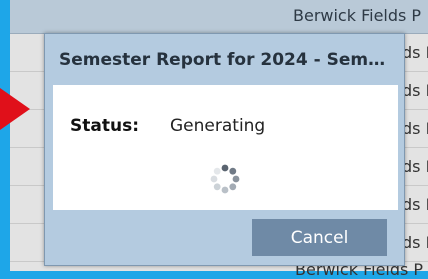  What do you see at coordinates (15, 109) in the screenshot?
I see `red-pointer-arrow` at bounding box center [15, 109].